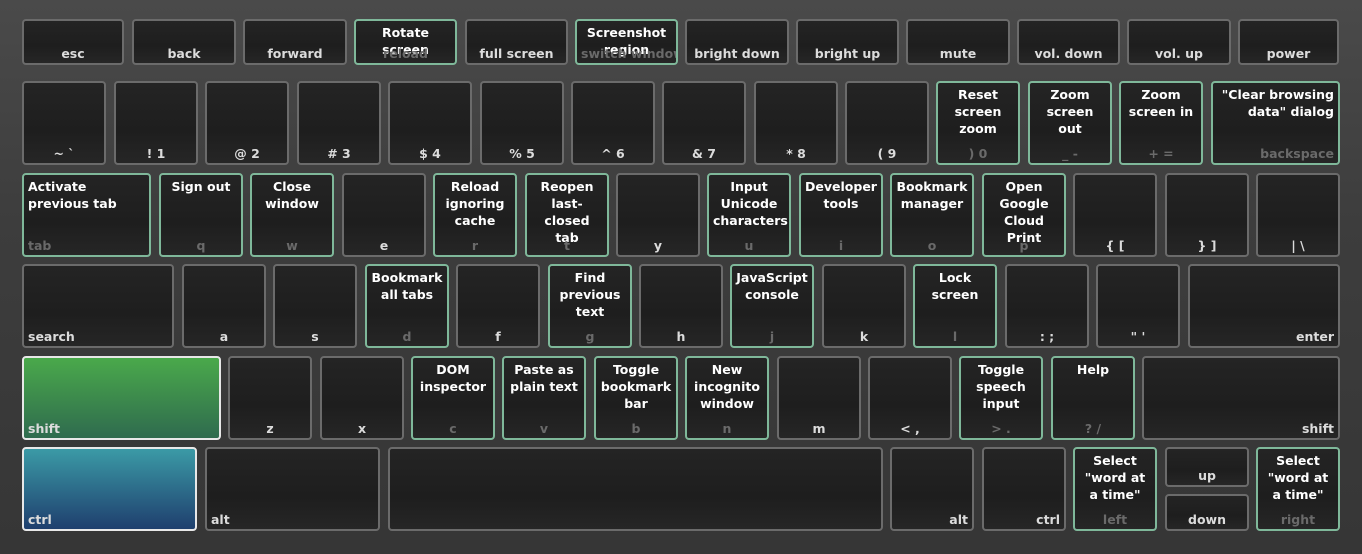 The height and width of the screenshot is (554, 1362). Describe the element at coordinates (1288, 53) in the screenshot. I see `key-label: power` at that location.